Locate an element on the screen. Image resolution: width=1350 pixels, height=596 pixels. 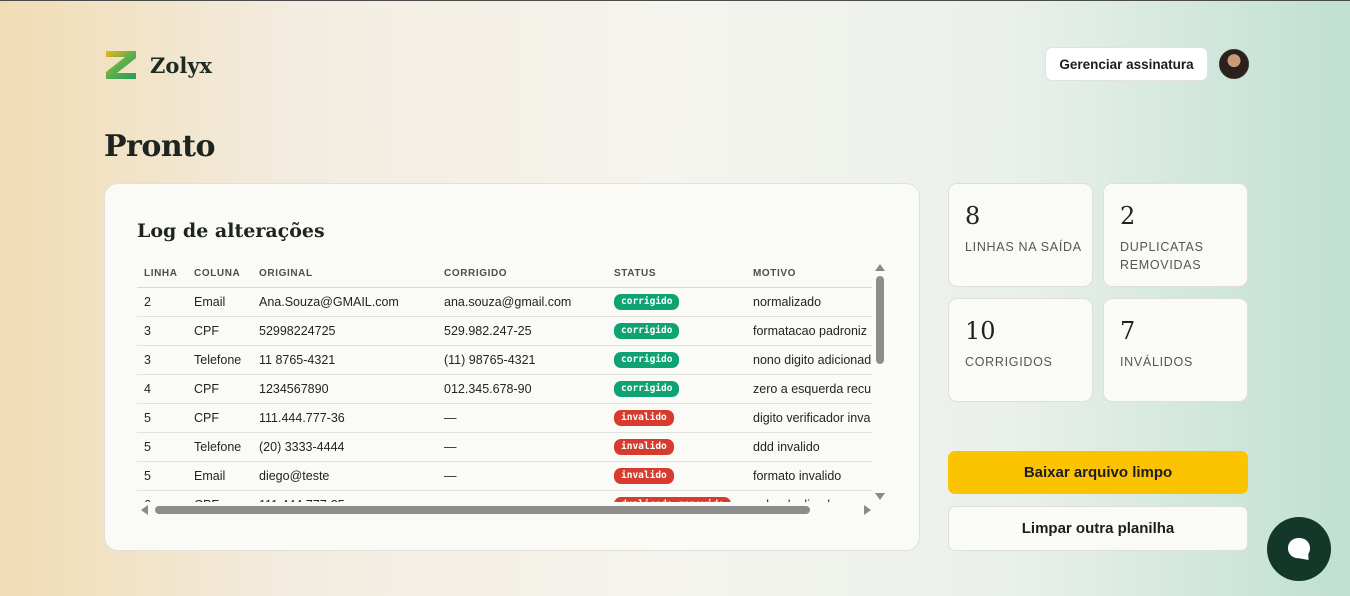
stat-label: CORRIGIDOS is located at coordinates (1009, 362).